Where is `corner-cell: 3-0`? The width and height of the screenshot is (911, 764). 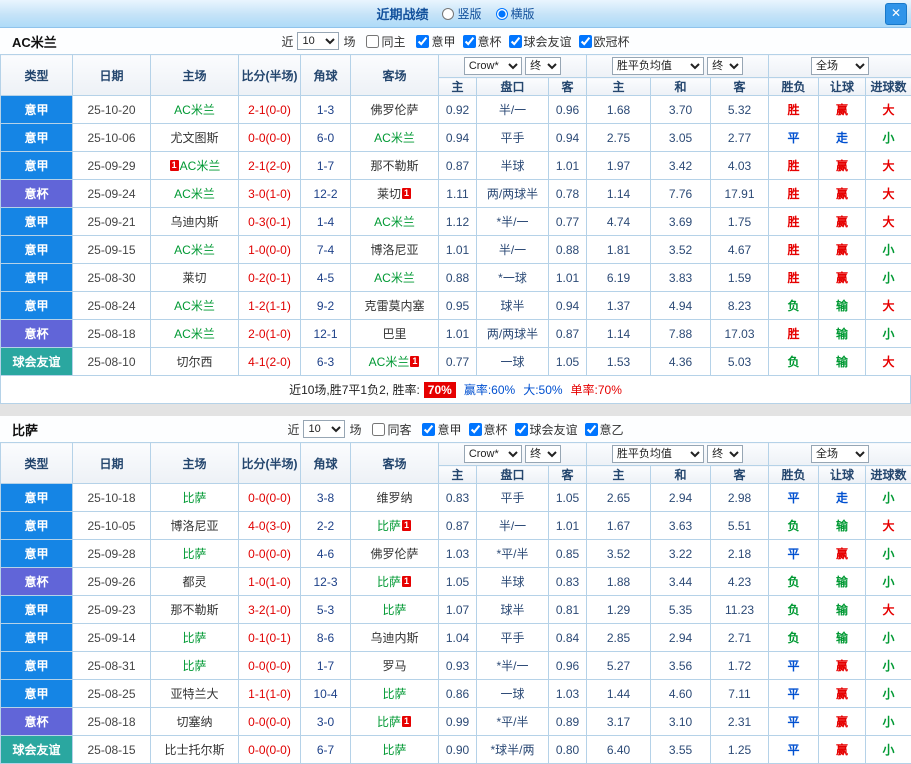
corner-cell: 3-0 is located at coordinates (326, 722).